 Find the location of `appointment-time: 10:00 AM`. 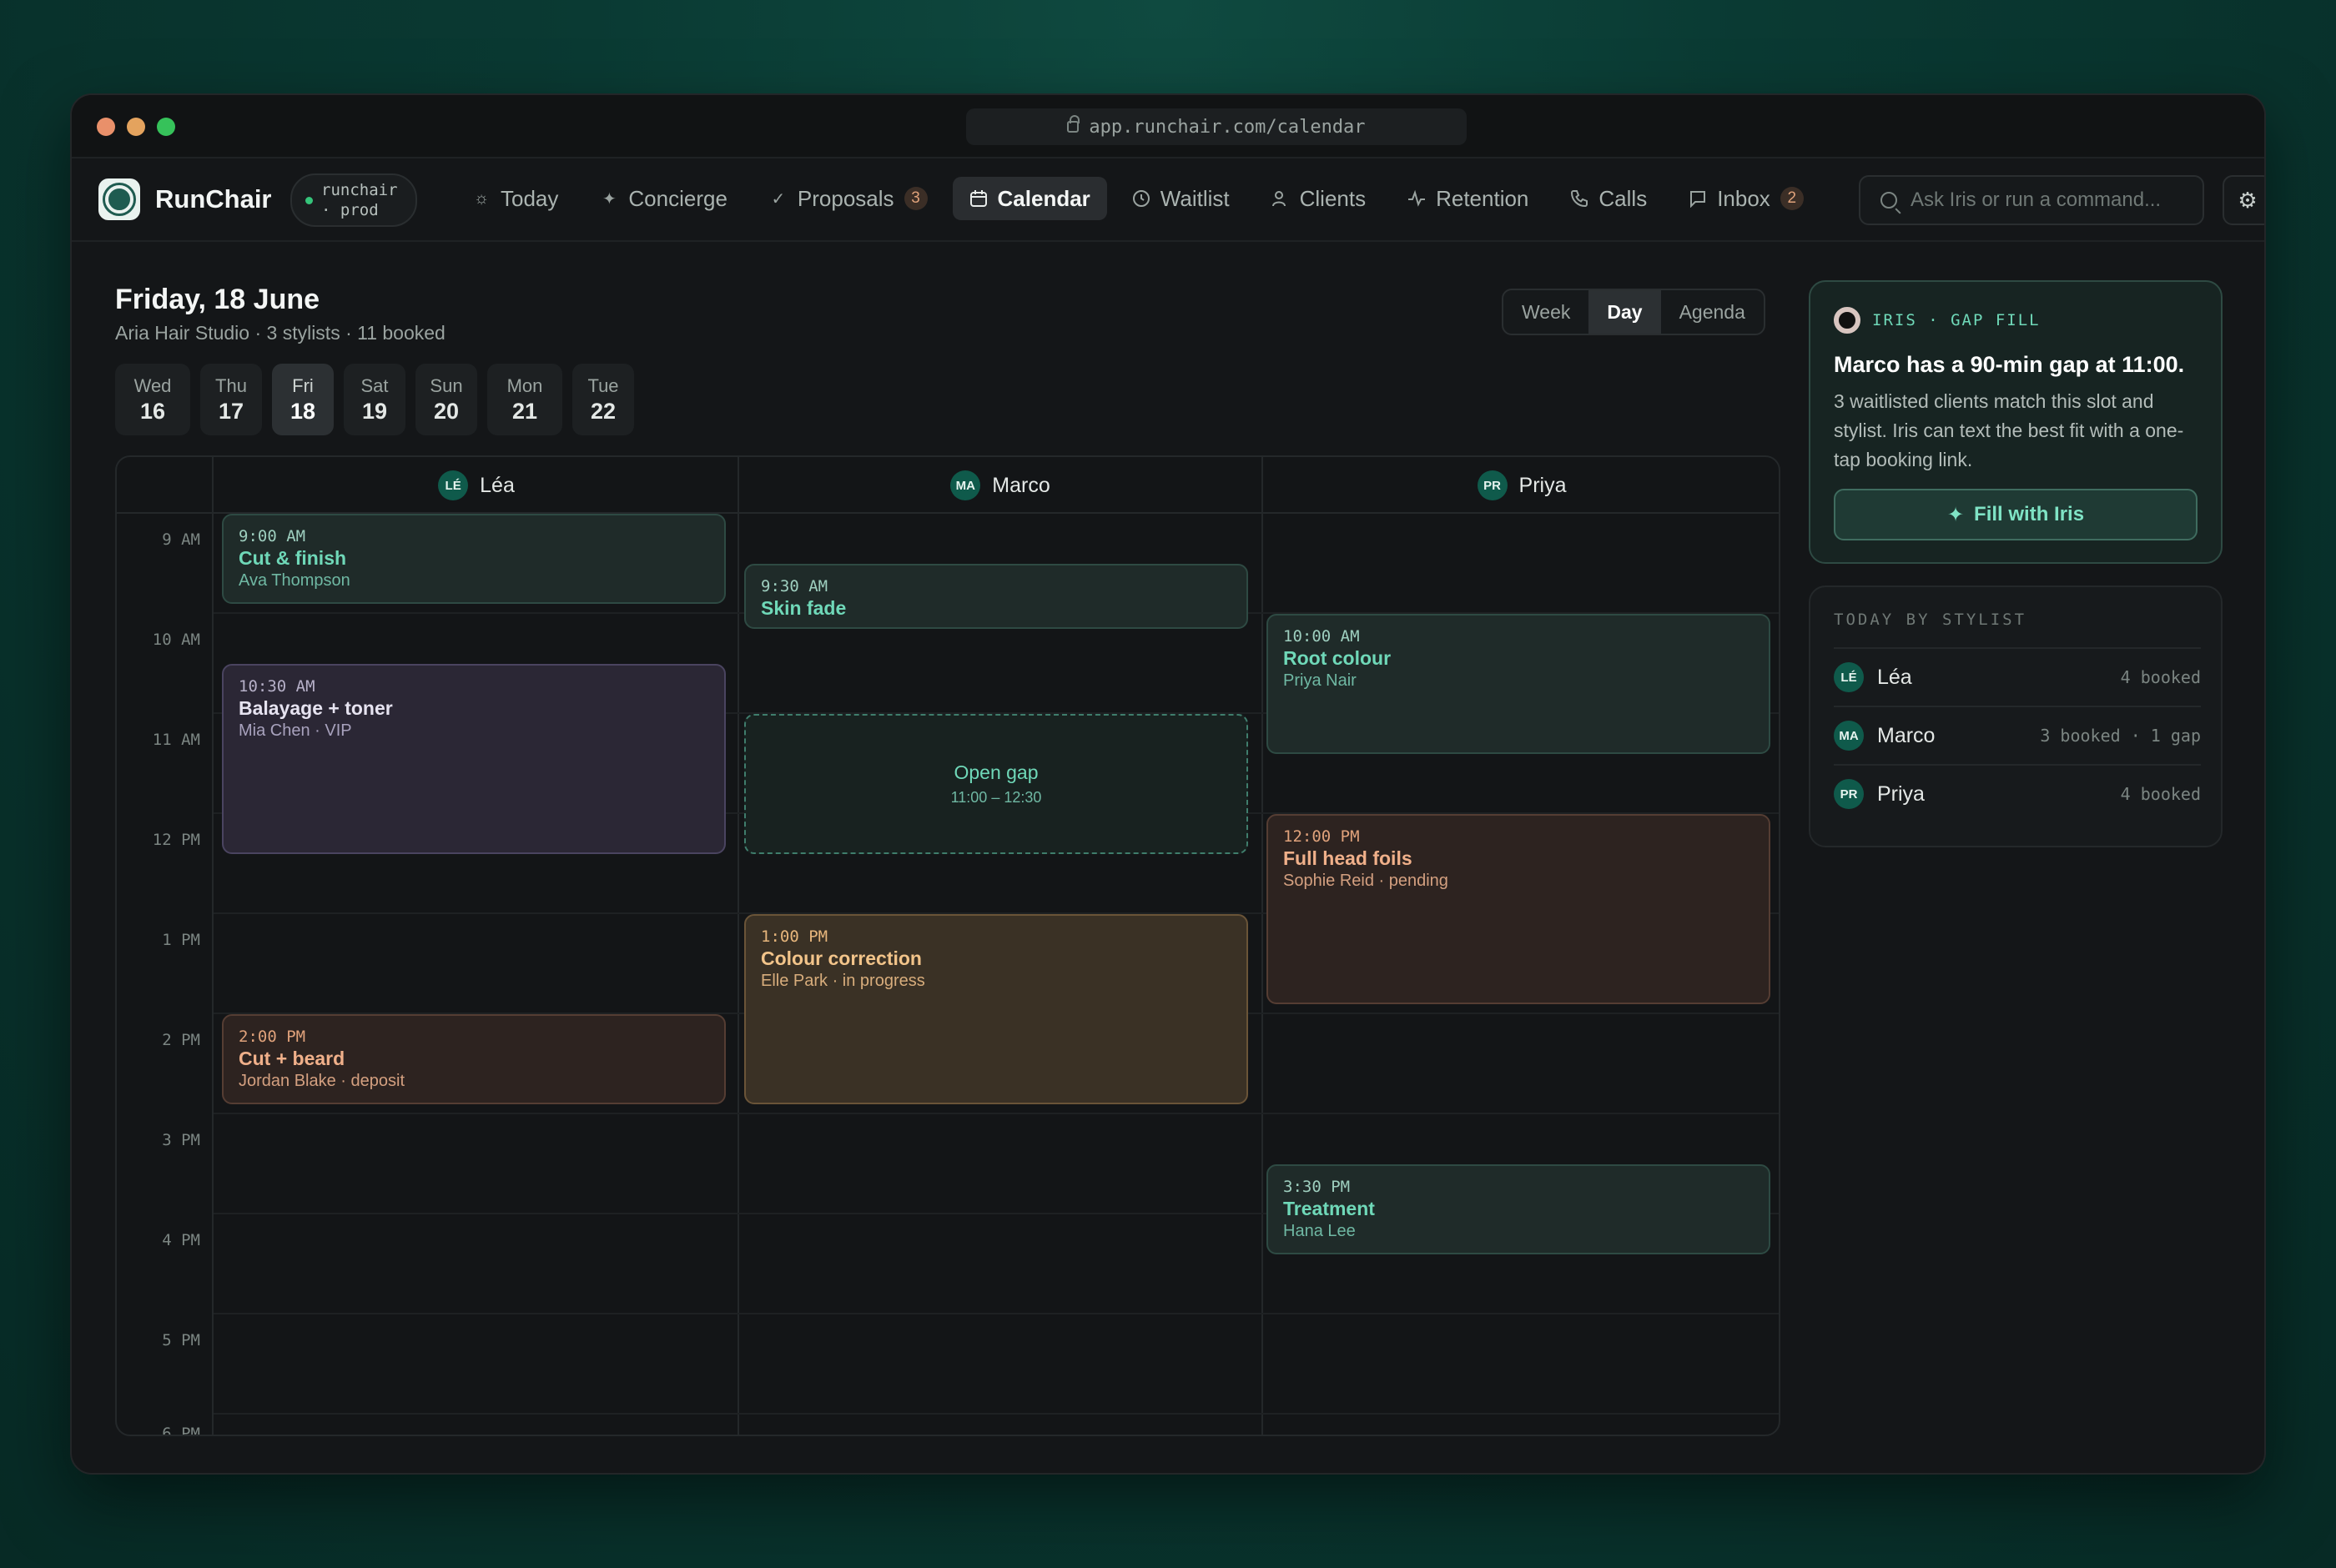

appointment-time: 10:00 AM is located at coordinates (1321, 636).